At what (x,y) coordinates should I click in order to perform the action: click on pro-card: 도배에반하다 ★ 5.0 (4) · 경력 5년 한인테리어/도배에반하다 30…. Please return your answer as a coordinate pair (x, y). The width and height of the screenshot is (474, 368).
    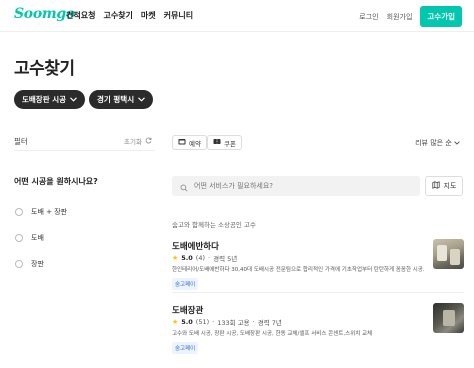
    Looking at the image, I should click on (318, 265).